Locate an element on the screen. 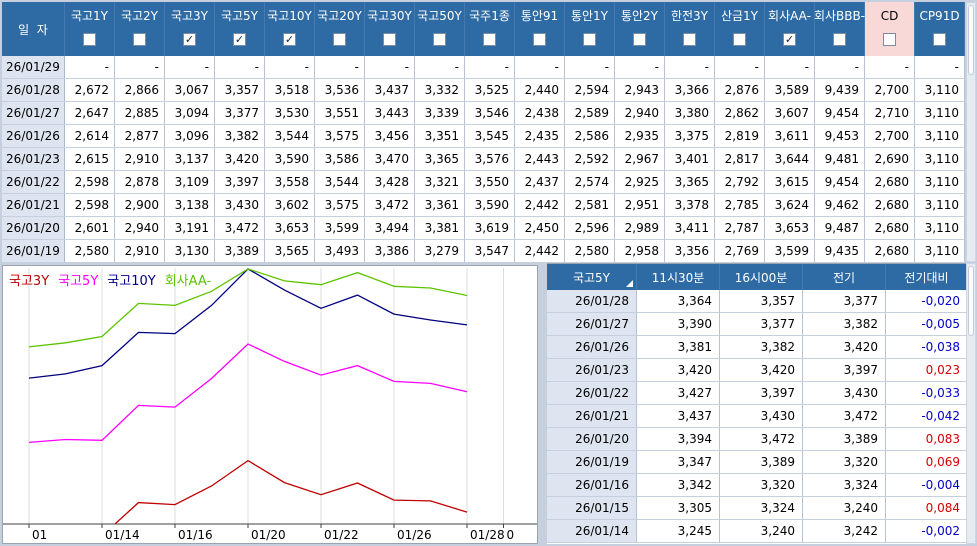 This screenshot has height=546, width=977. table-cell: 2,586 is located at coordinates (590, 136).